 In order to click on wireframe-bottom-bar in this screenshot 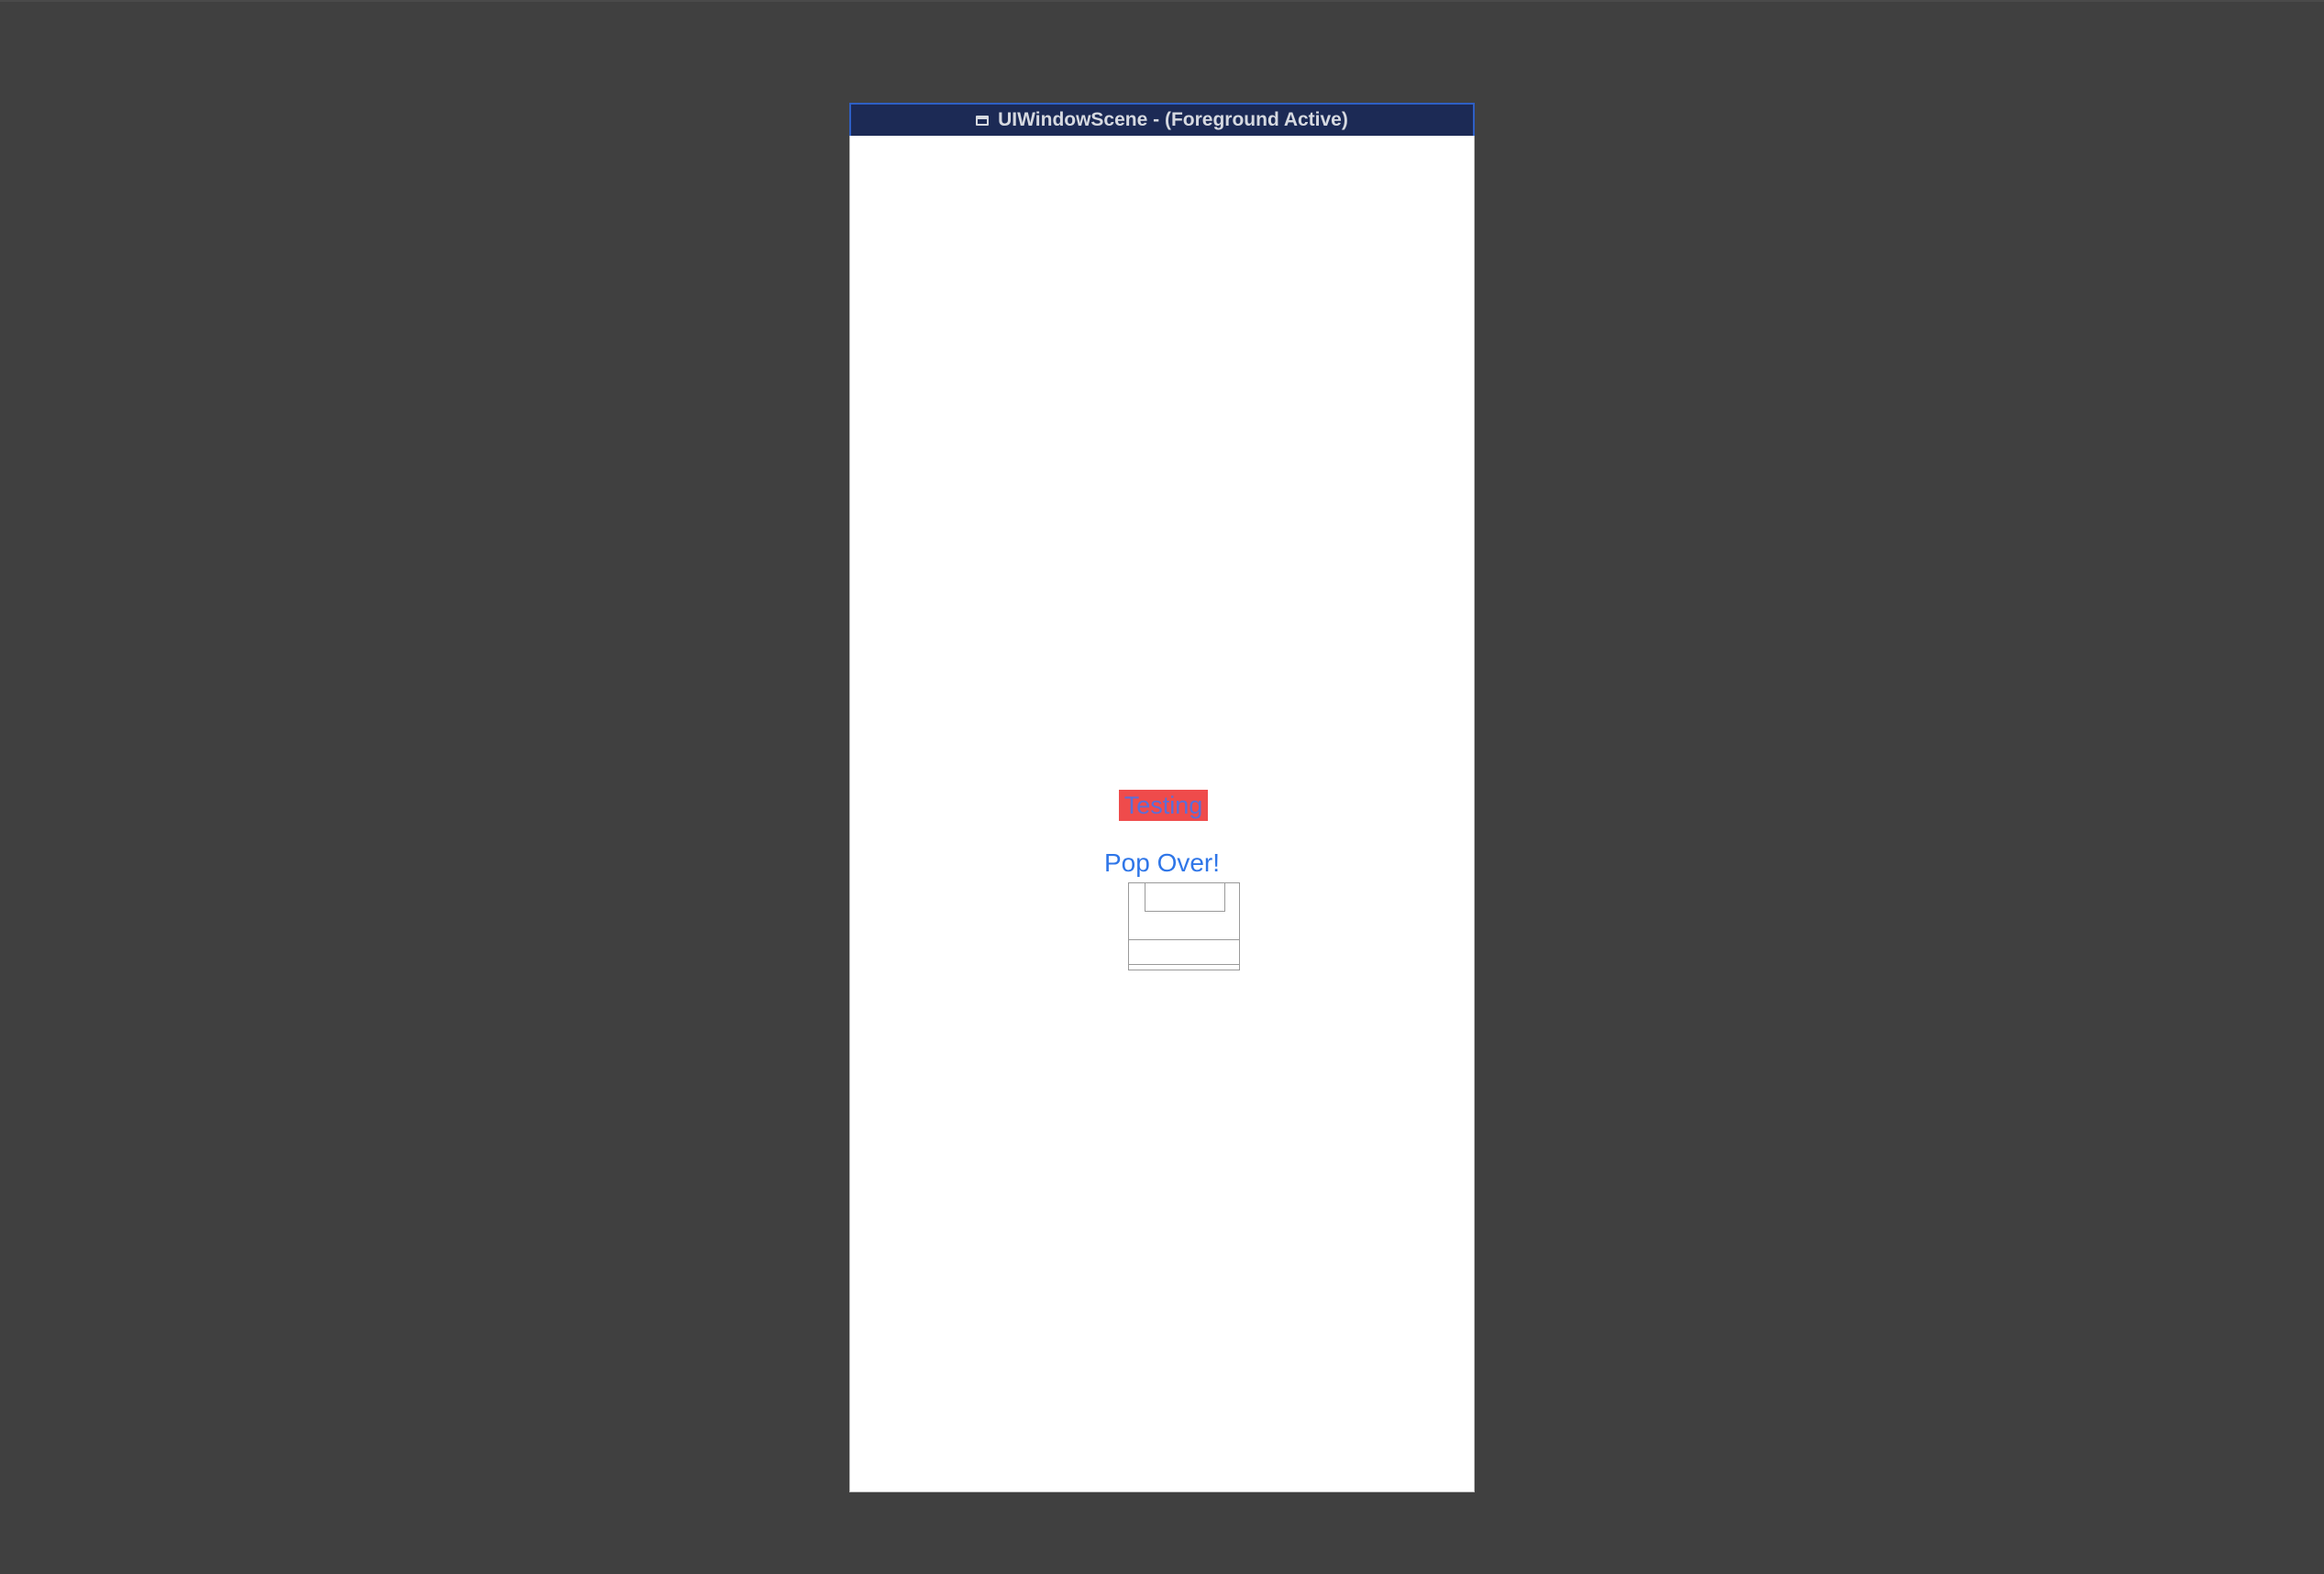, I will do `click(1183, 952)`.